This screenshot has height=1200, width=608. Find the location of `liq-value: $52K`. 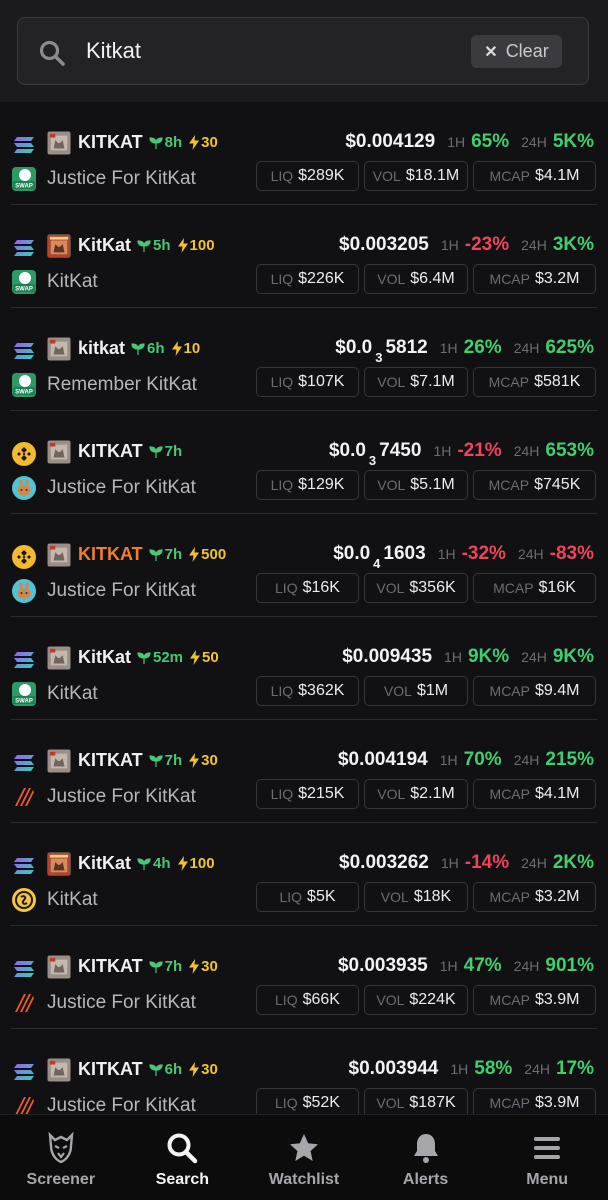

liq-value: $52K is located at coordinates (321, 1102).